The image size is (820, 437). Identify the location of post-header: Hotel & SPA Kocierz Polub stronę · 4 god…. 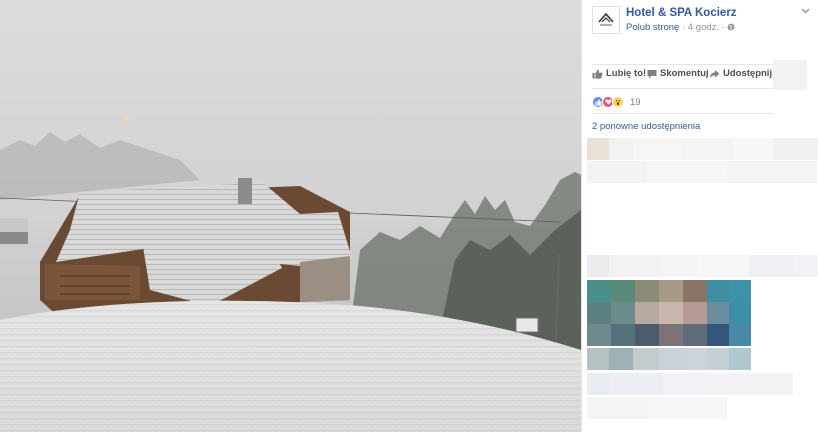
(706, 21).